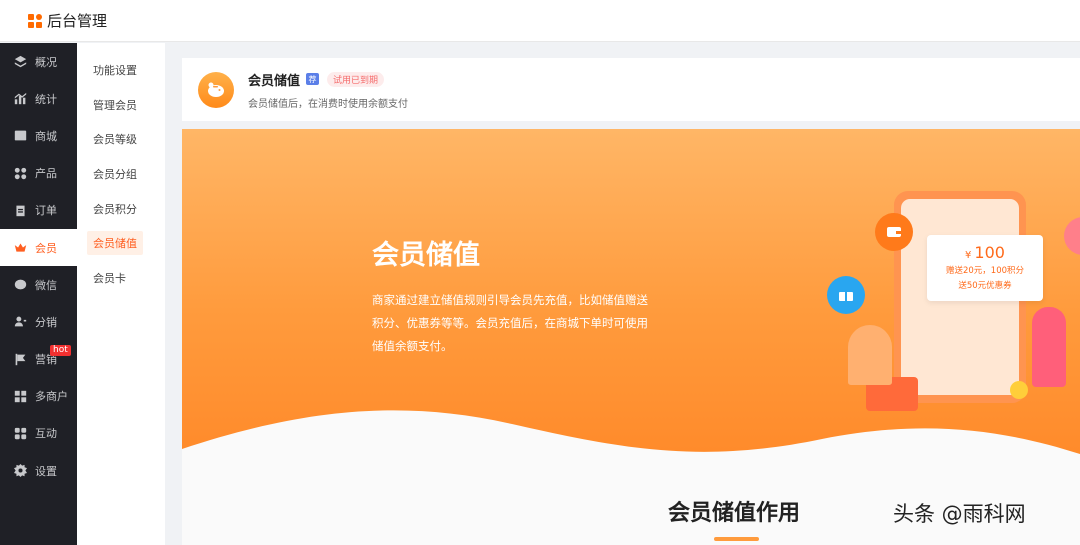  I want to click on sidebar-item-marketing: 营销 hot, so click(38, 359).